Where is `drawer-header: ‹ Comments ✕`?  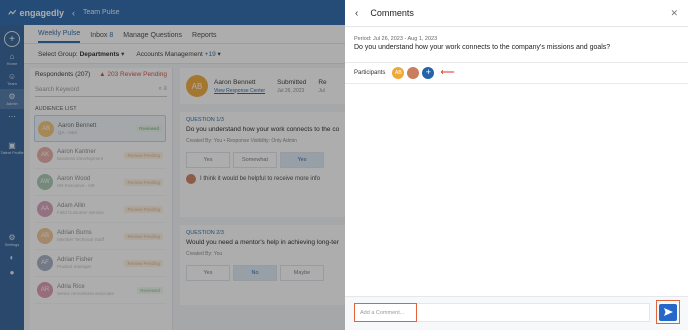
drawer-header: ‹ Comments ✕ is located at coordinates (516, 13).